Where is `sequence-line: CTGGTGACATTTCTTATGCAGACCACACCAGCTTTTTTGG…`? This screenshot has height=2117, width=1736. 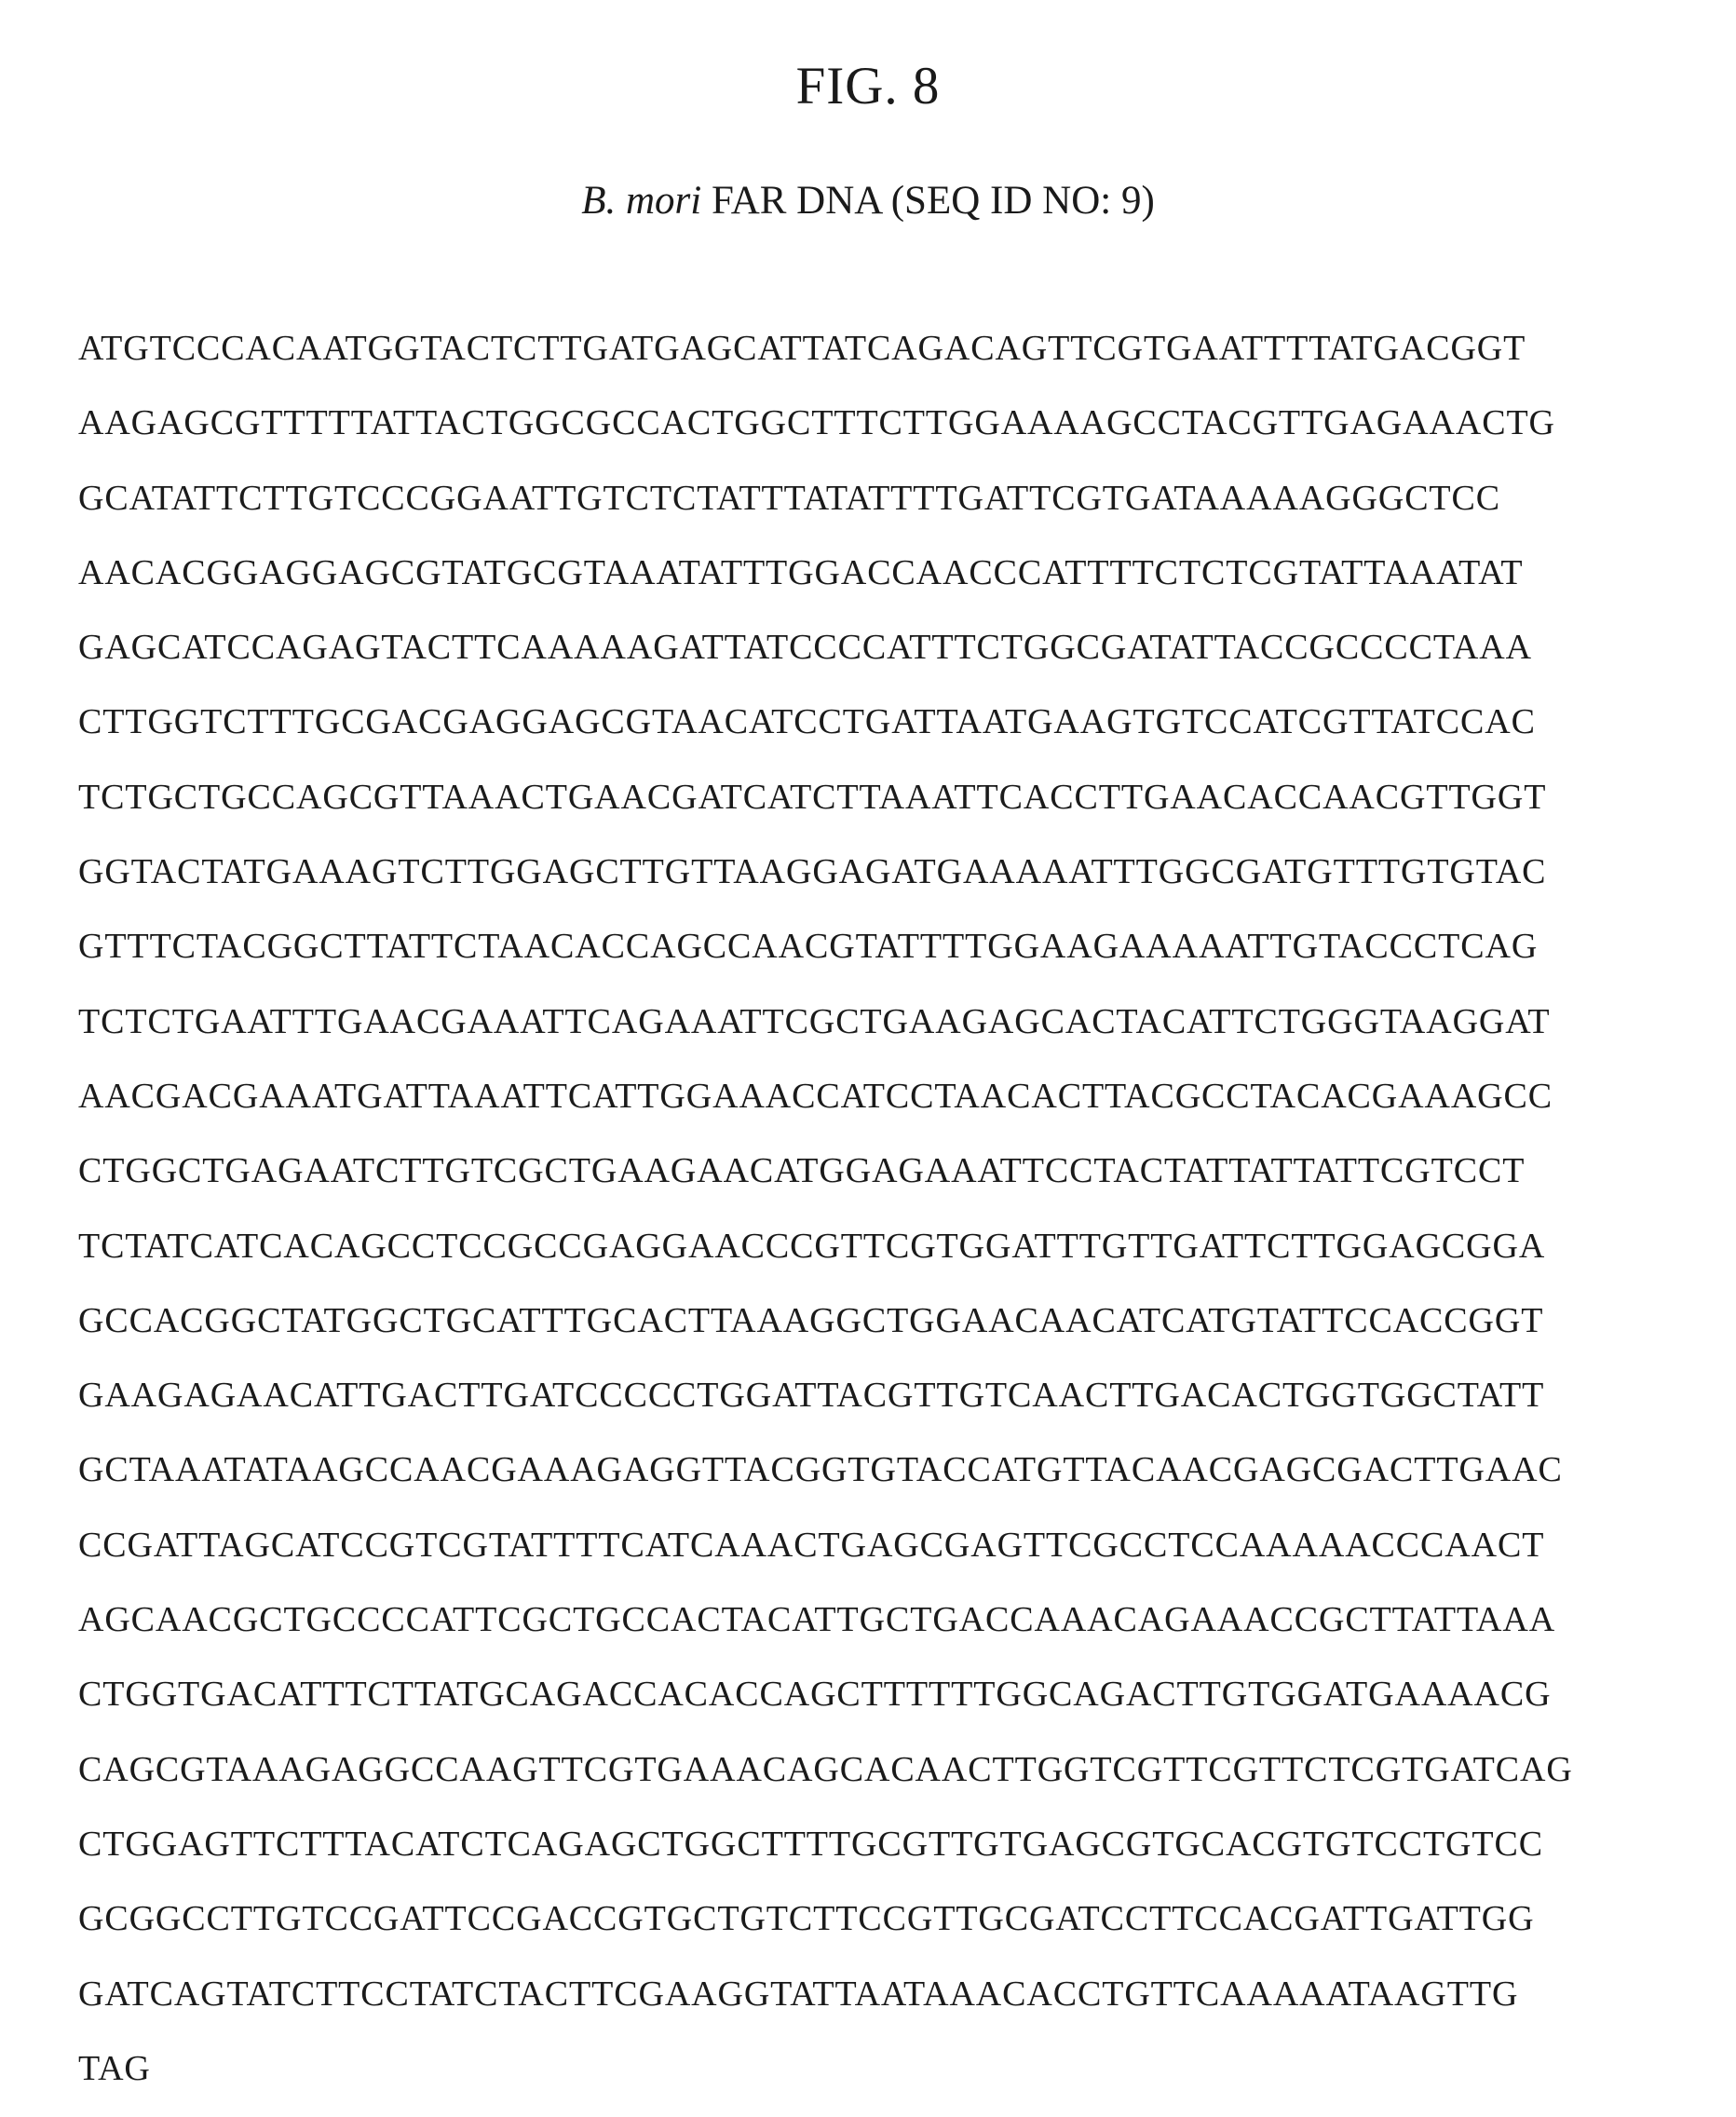
sequence-line: CTGGTGACATTTCTTATGCAGACCACACCAGCTTTTTTGG… is located at coordinates (888, 1705).